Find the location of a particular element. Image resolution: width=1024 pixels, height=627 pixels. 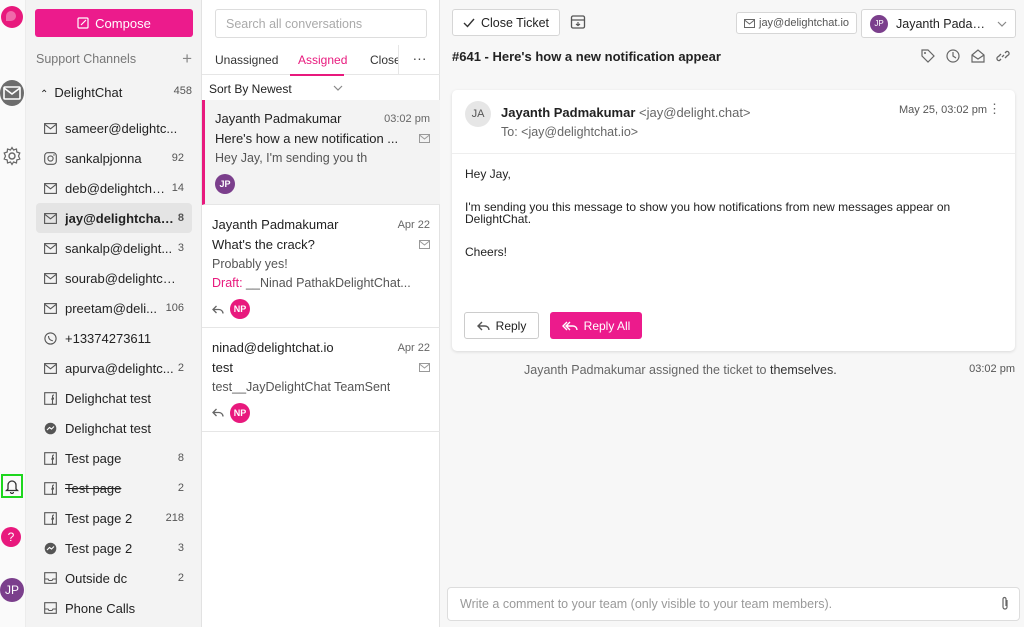

support-channels-header: Support Channels + is located at coordinates (114, 58).